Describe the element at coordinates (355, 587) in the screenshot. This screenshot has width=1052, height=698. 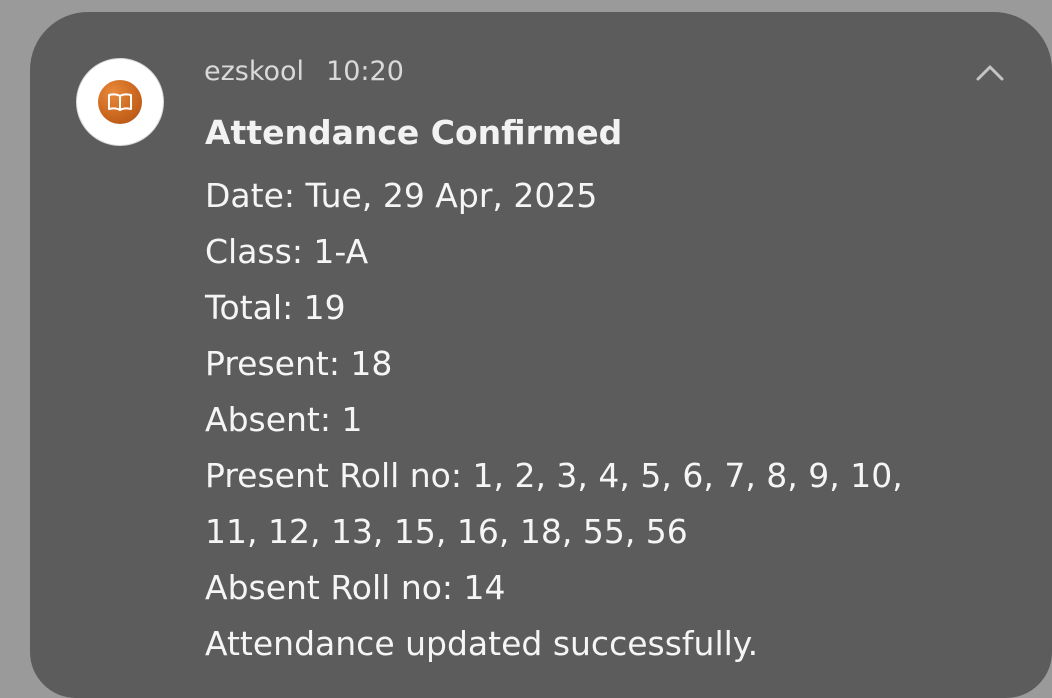
I see `message-line-absent-roll: Absent Roll no: 14` at that location.